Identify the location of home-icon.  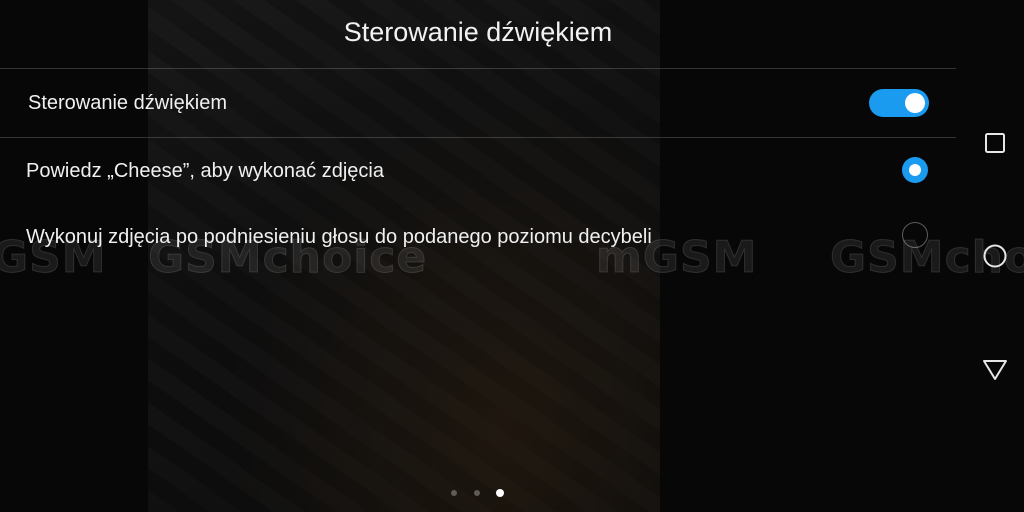
(995, 256).